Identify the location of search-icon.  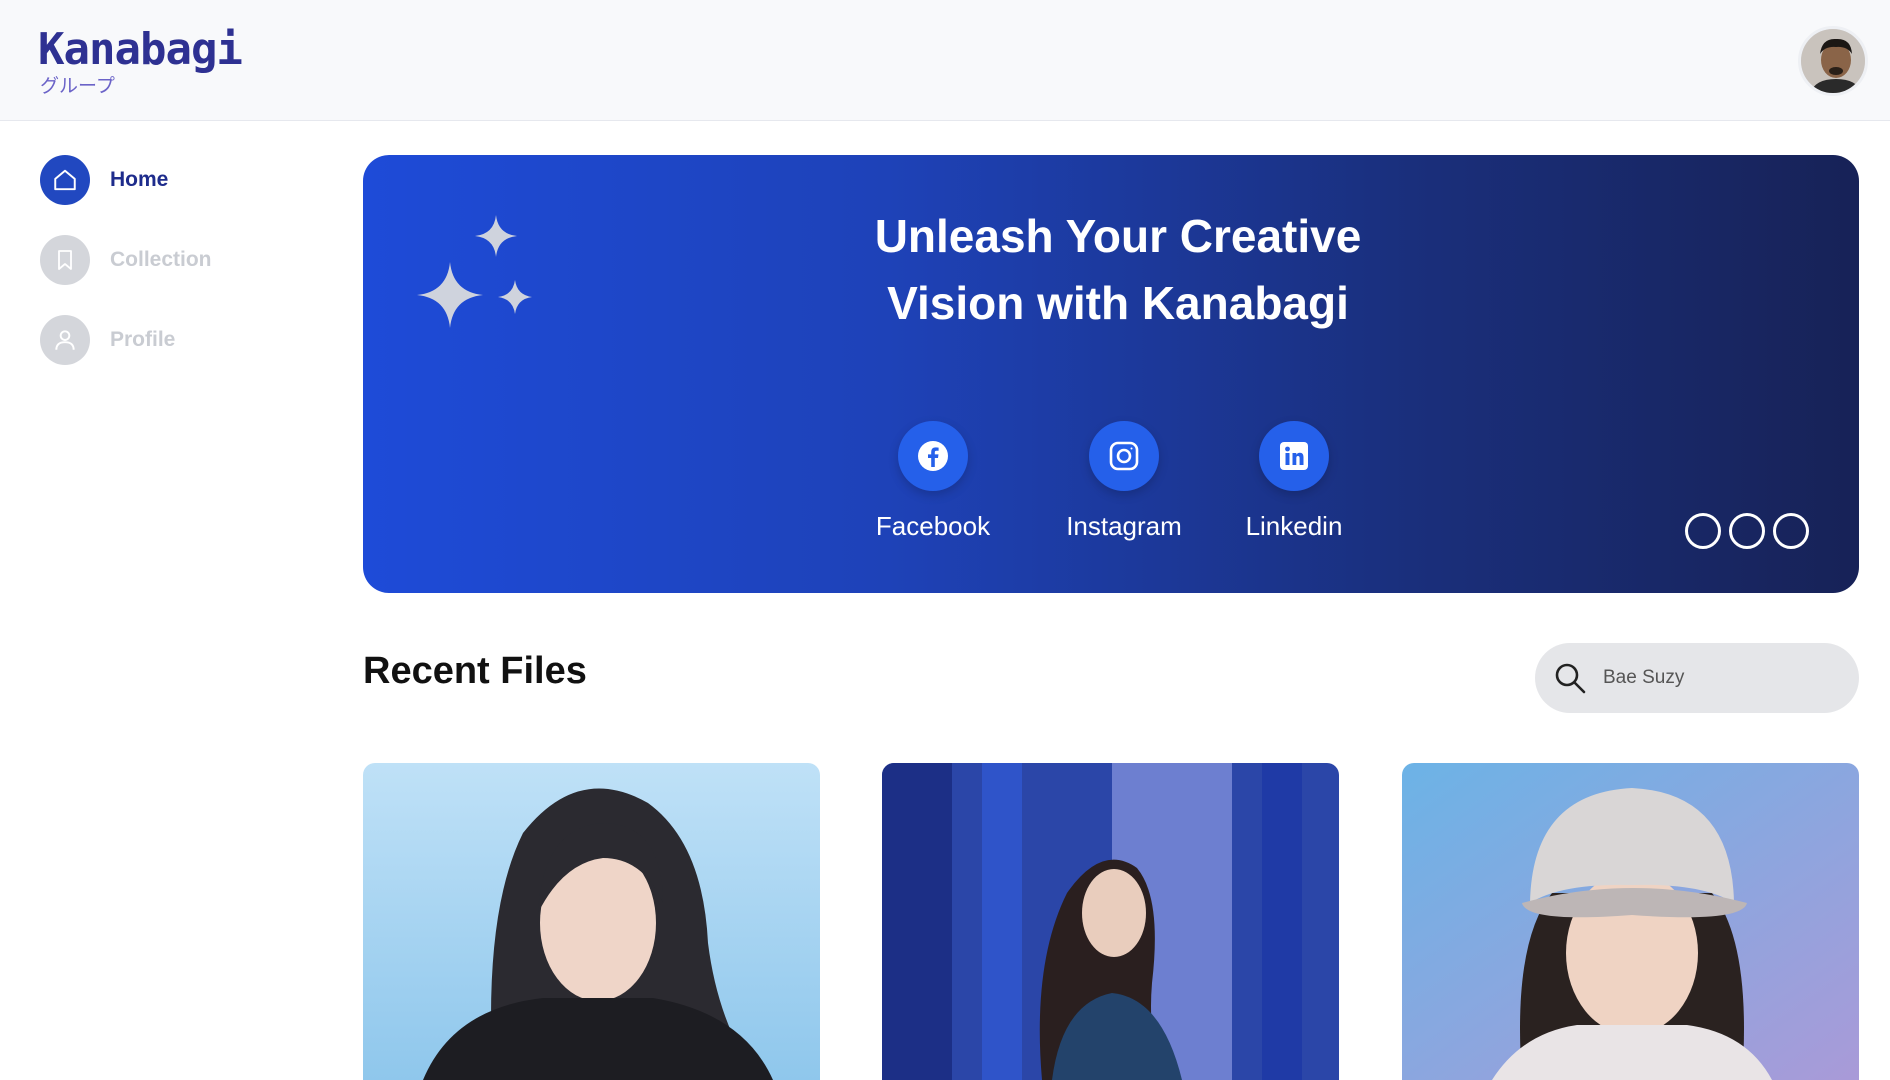
(1570, 678).